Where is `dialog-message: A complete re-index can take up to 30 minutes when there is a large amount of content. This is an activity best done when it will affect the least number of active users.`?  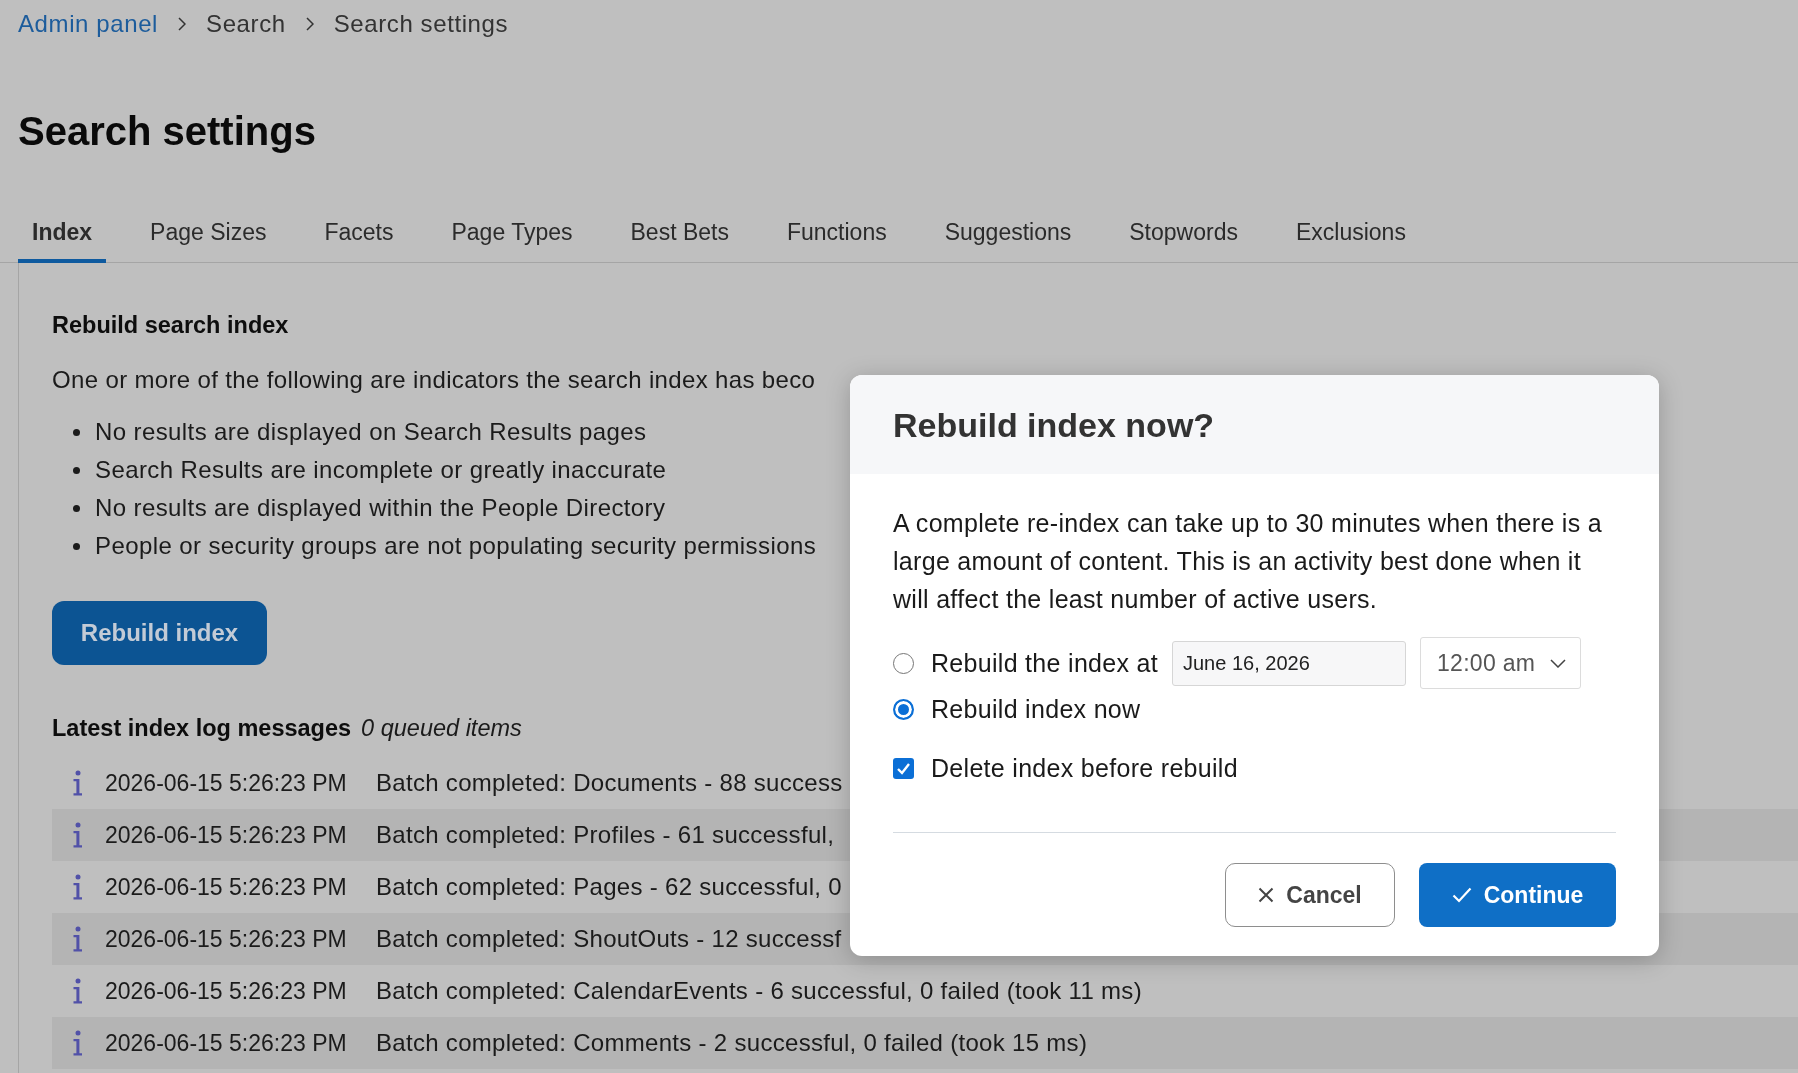
dialog-message: A complete re-index can take up to 30 minutes when there is a large amount of content. This is an activity best done when it will affect the least number of active users. is located at coordinates (1248, 561).